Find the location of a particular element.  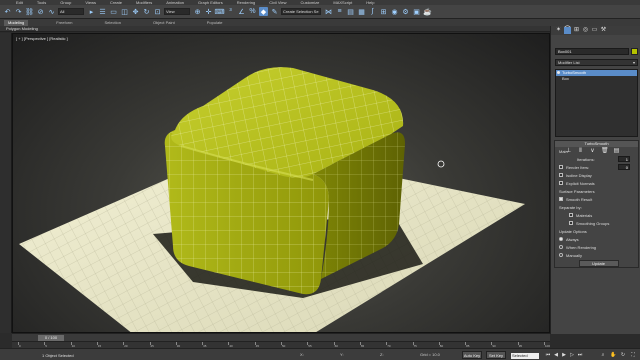

ribbon-tab-freeform: Freeform is located at coordinates (64, 23).